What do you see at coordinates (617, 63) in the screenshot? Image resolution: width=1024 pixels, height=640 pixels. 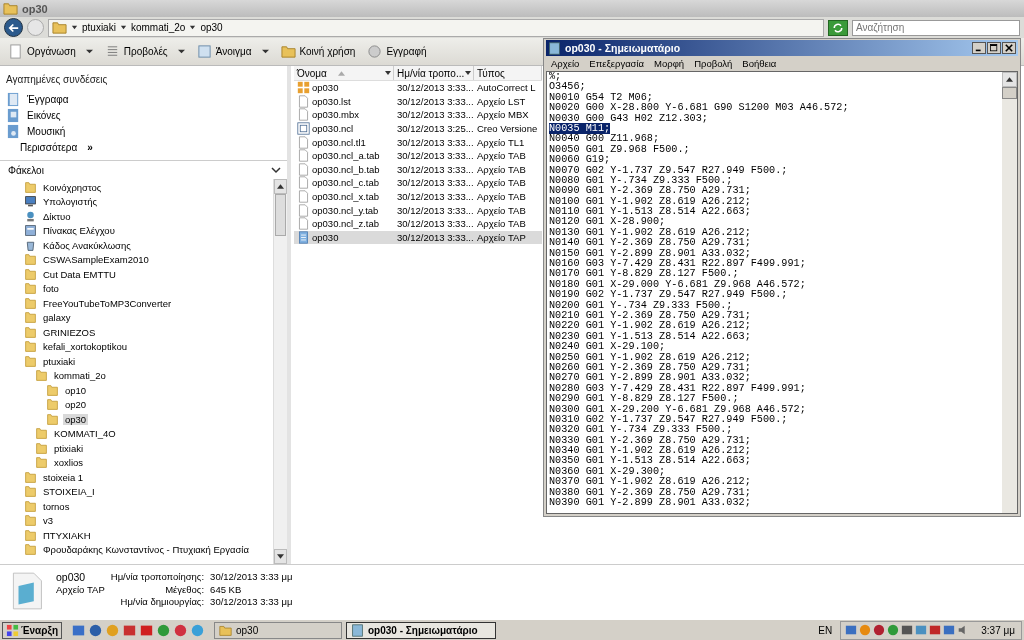 I see `menu-item: Επεξεργασία` at bounding box center [617, 63].